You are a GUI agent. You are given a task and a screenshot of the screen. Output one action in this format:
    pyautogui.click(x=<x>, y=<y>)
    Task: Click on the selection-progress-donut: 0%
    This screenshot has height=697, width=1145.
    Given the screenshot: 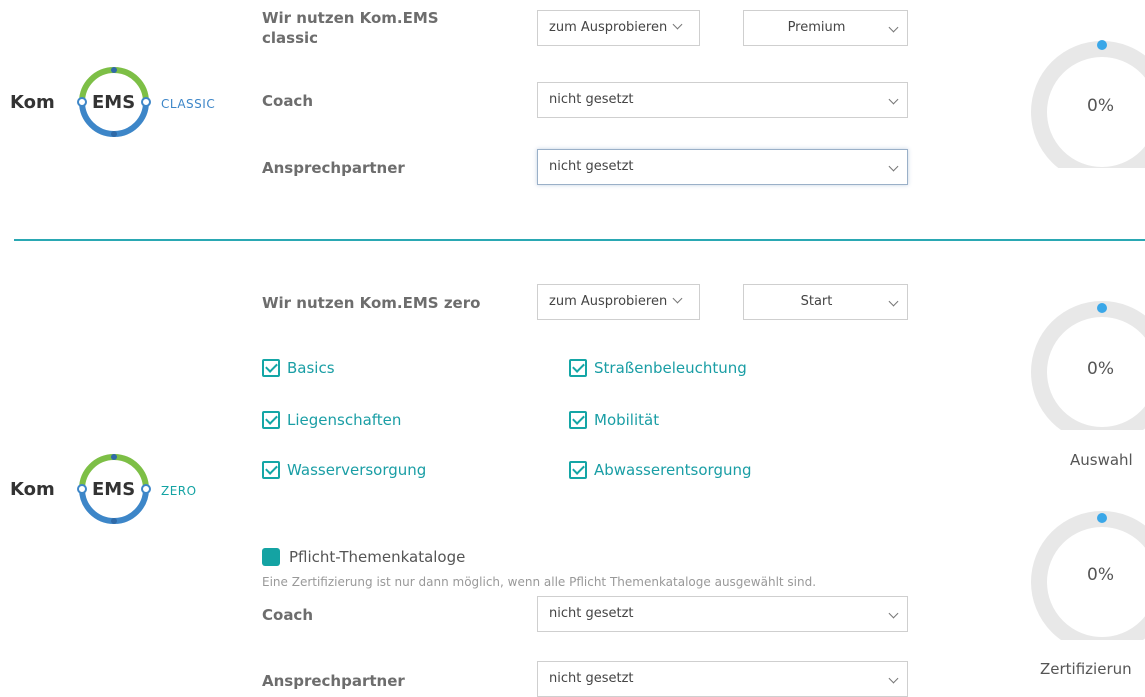 What is the action you would take?
    pyautogui.click(x=1087, y=365)
    